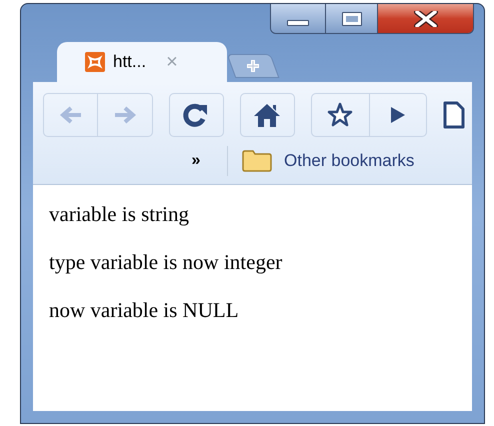 This screenshot has height=426, width=494. Describe the element at coordinates (328, 161) in the screenshot. I see `other-bookmarks-button: Other bookmarks` at that location.